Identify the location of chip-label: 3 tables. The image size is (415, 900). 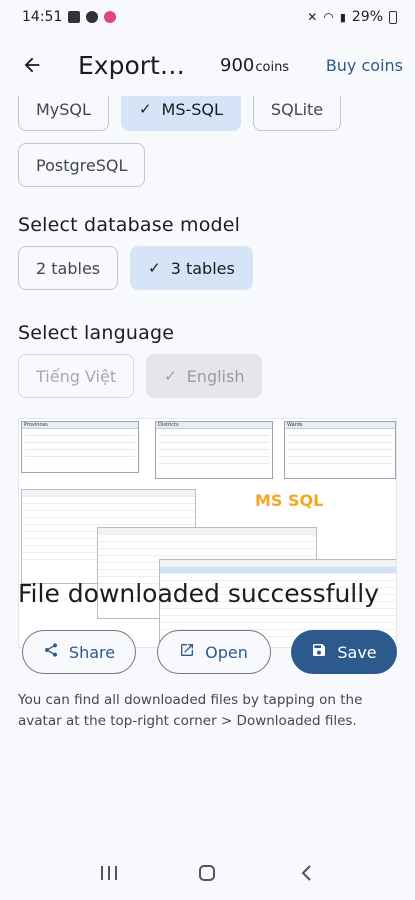
(202, 268).